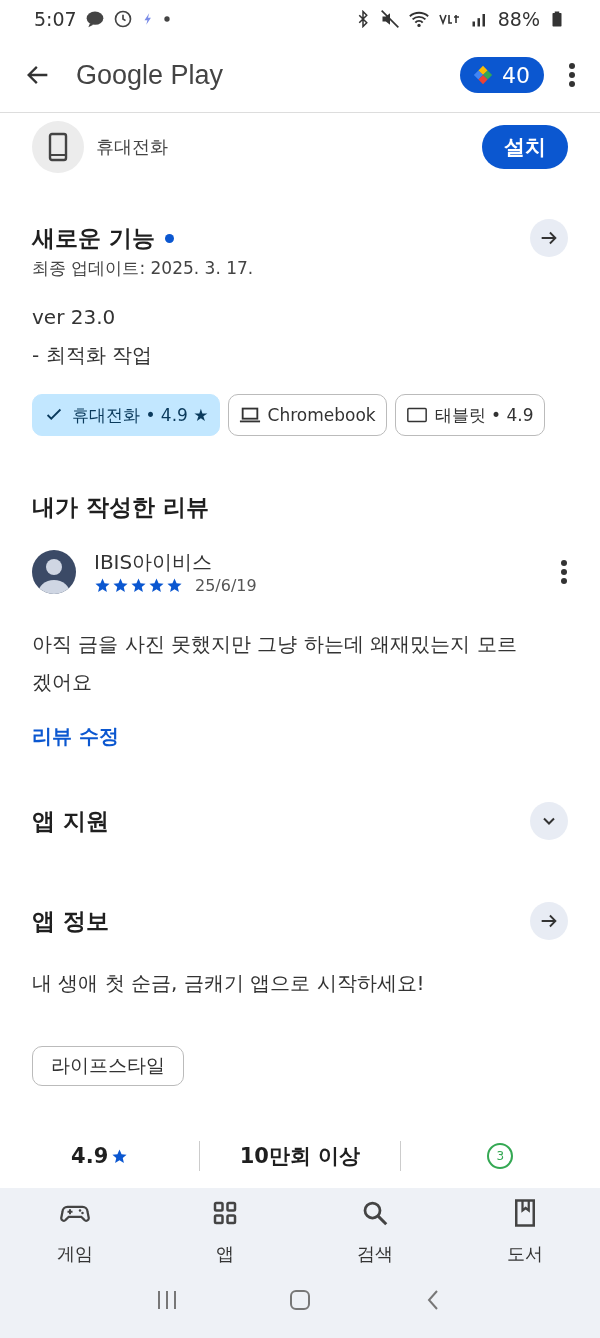  I want to click on battery-level: 88%, so click(518, 19).